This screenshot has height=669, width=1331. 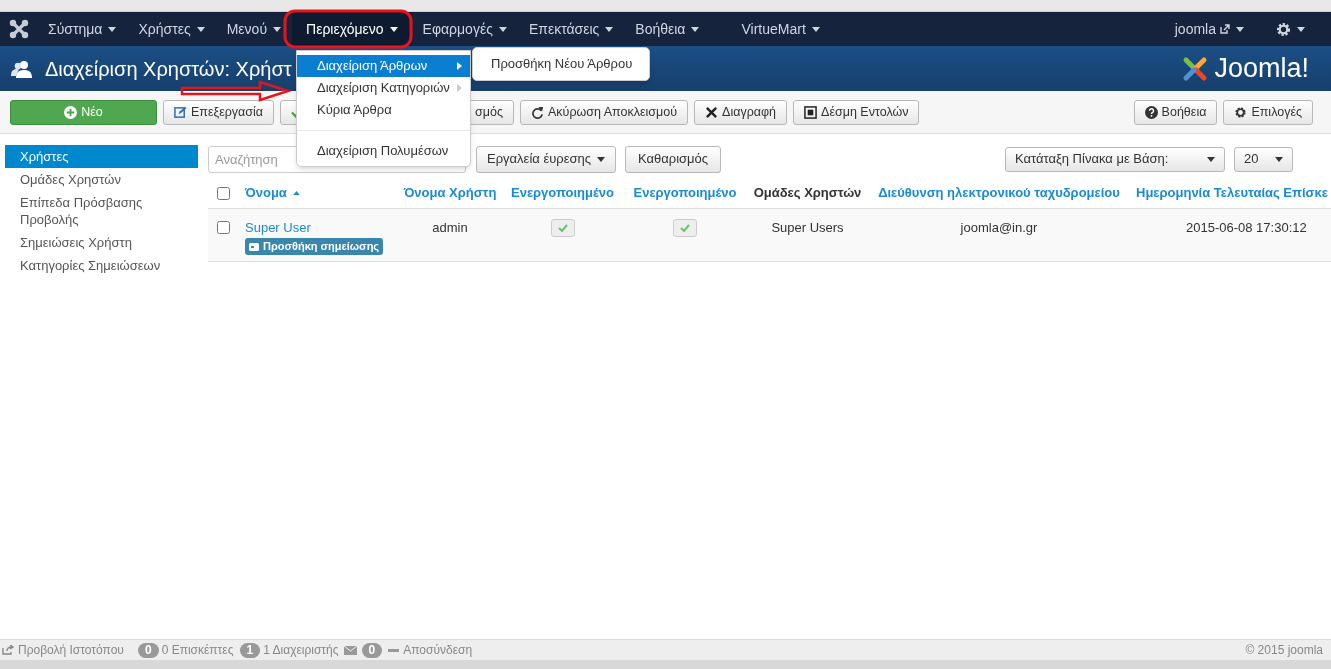 What do you see at coordinates (250, 650) in the screenshot?
I see `count-badge: 1` at bounding box center [250, 650].